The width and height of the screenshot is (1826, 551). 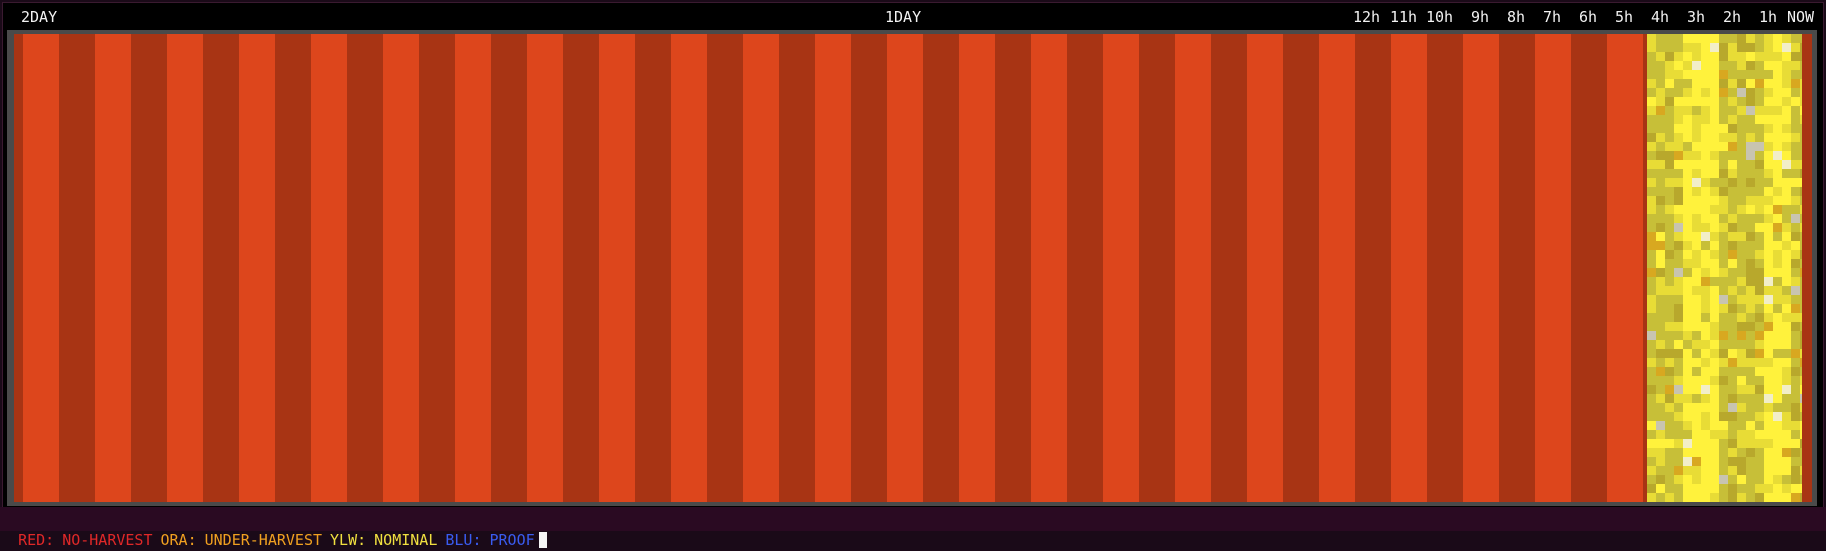 What do you see at coordinates (1732, 17) in the screenshot?
I see `label-2h: 2h` at bounding box center [1732, 17].